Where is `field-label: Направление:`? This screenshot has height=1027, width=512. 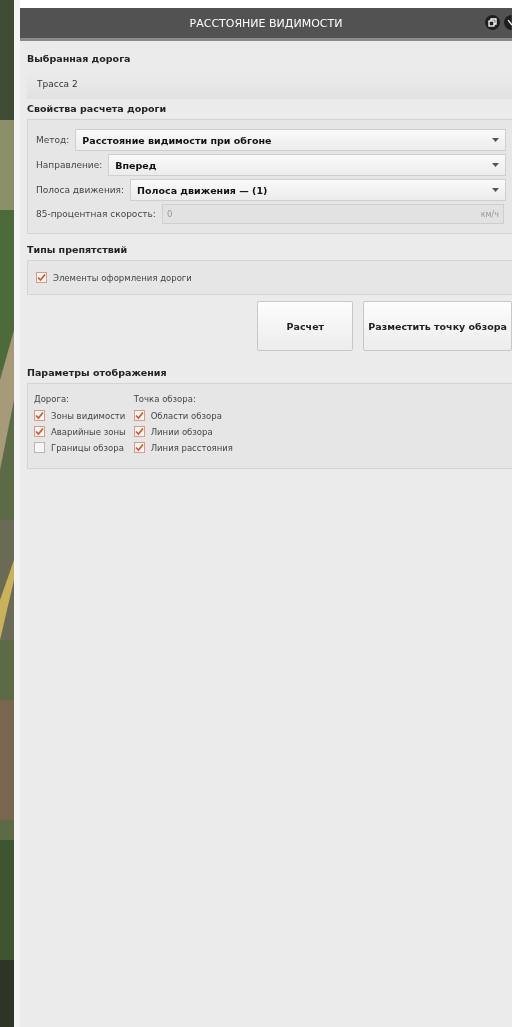 field-label: Направление: is located at coordinates (69, 165).